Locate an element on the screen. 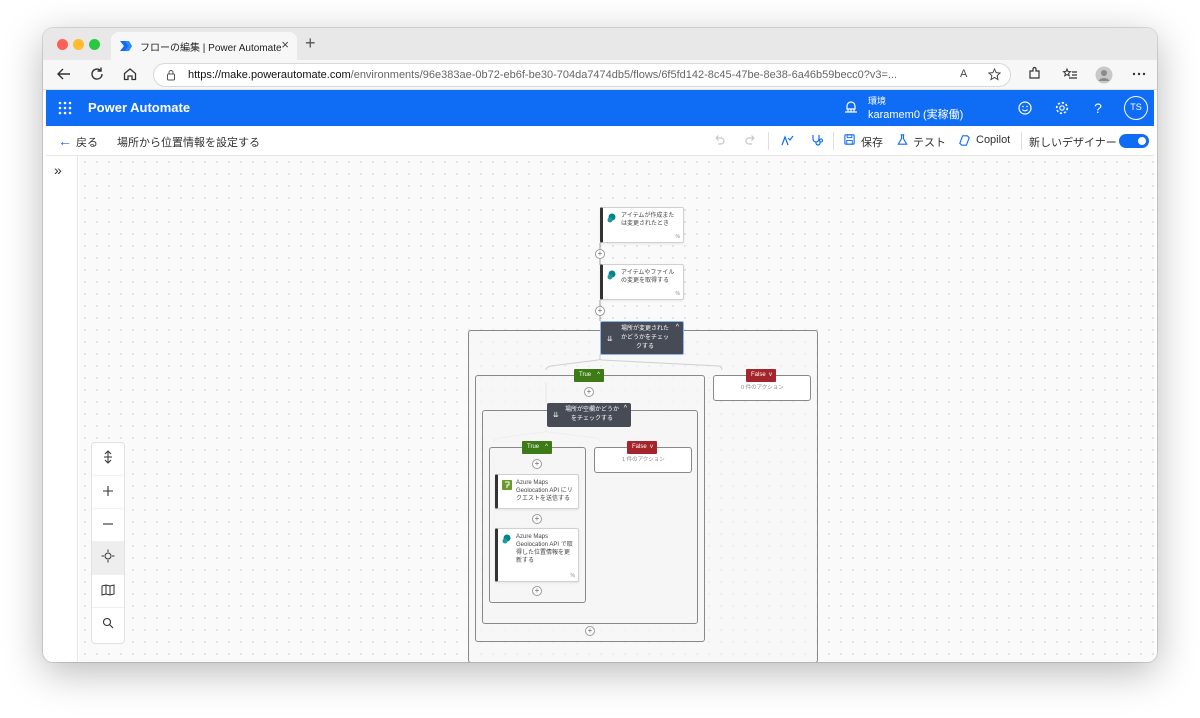  undo-icon is located at coordinates (719, 141).